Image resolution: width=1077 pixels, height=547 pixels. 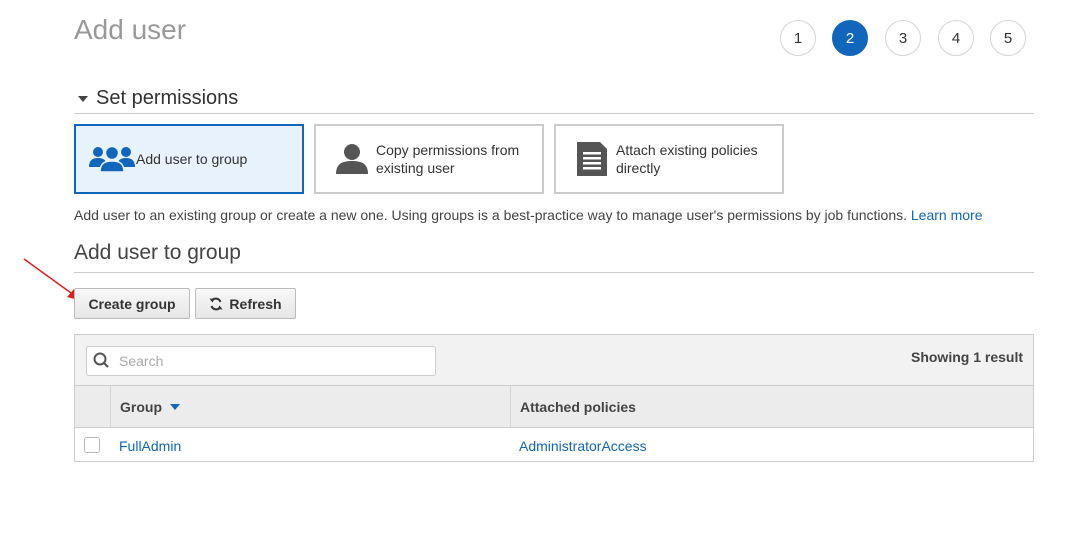 What do you see at coordinates (150, 446) in the screenshot?
I see `group-link: FullAdmin` at bounding box center [150, 446].